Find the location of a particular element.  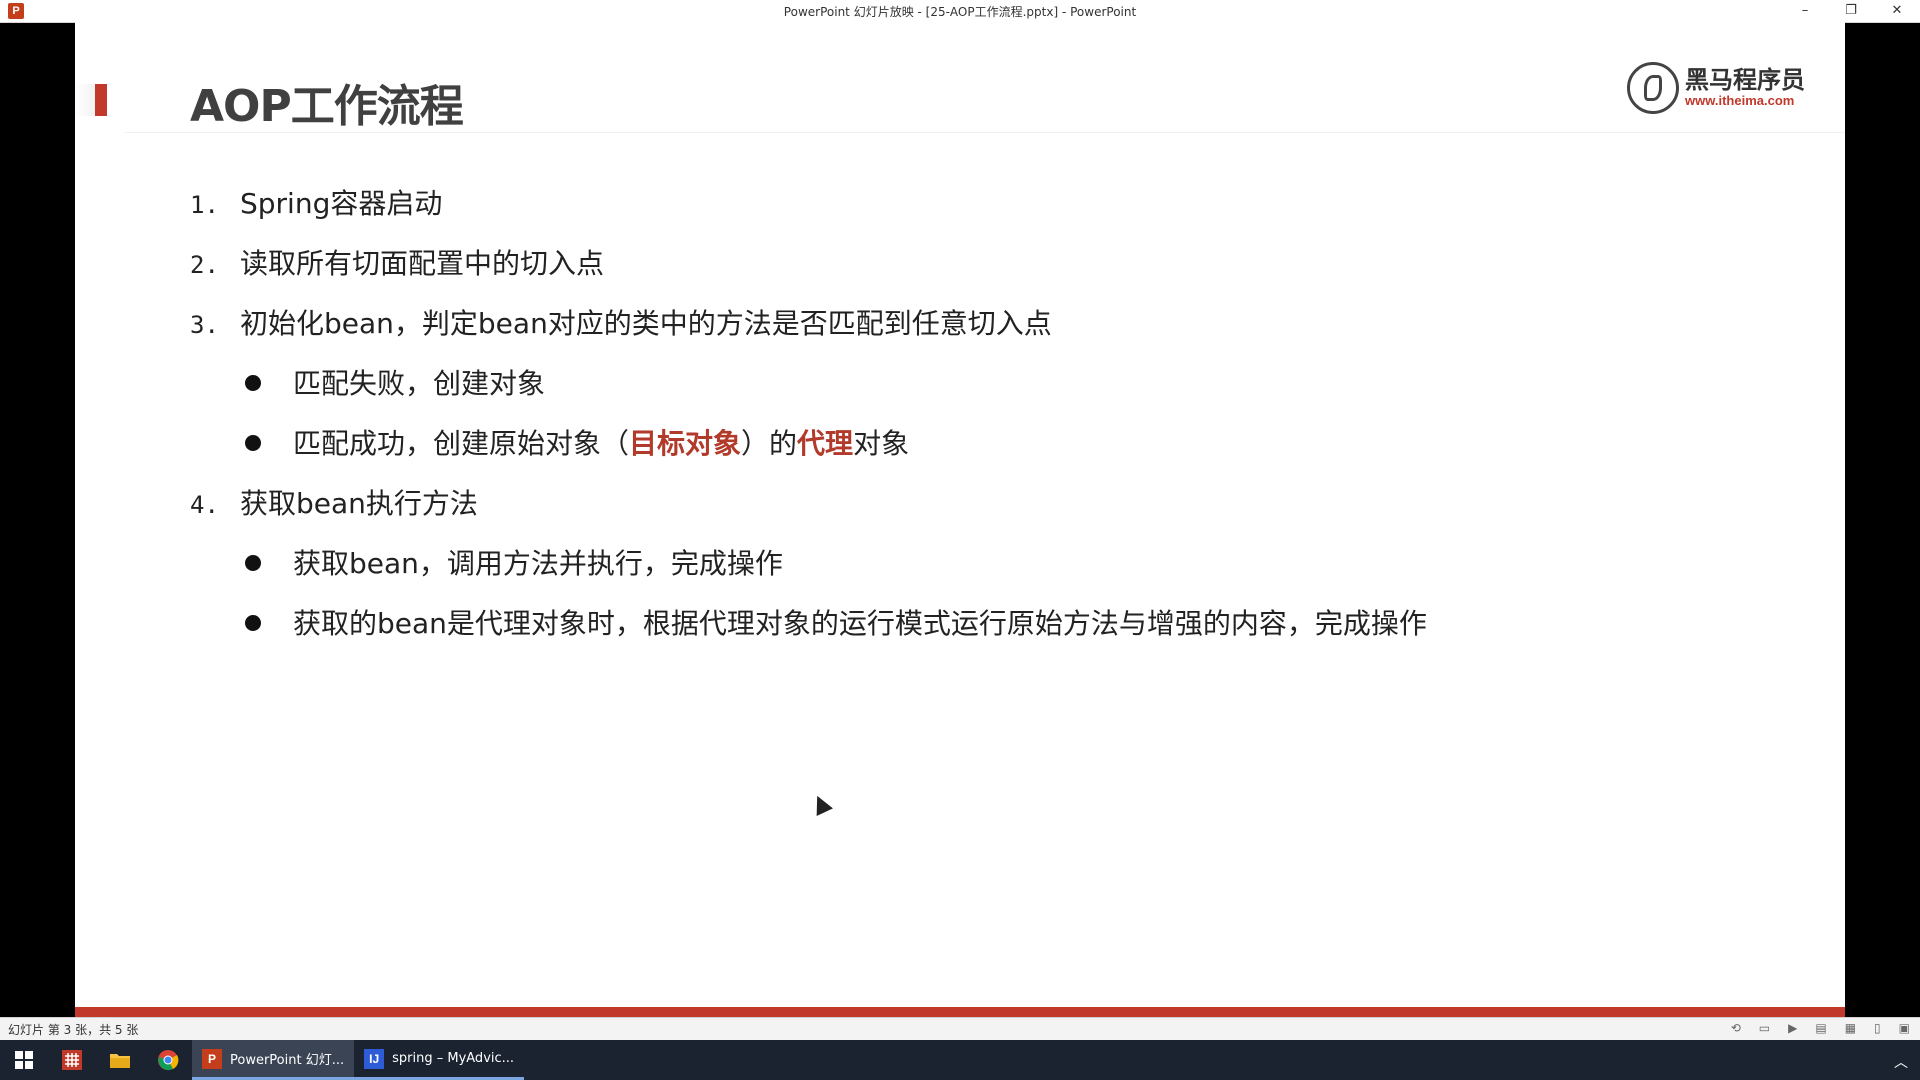

list-text: 初始化bean，判定bean对应的类中的方法是否匹配到任意切入点 is located at coordinates (646, 323).